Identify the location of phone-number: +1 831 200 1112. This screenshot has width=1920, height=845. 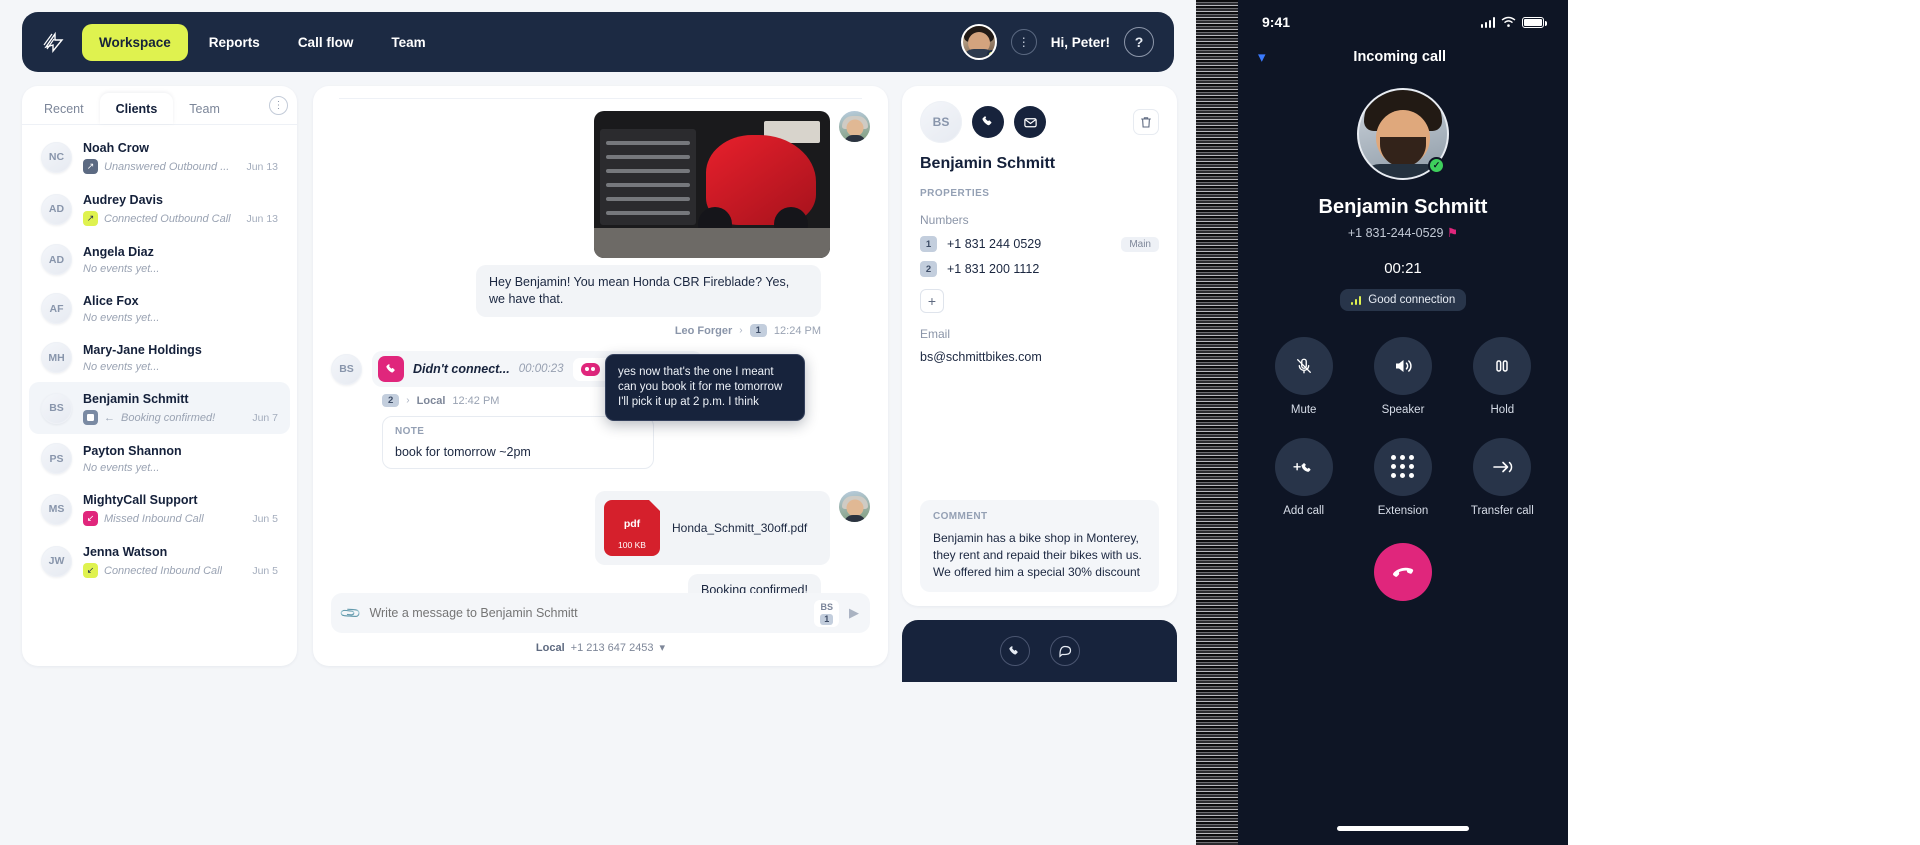
(993, 269).